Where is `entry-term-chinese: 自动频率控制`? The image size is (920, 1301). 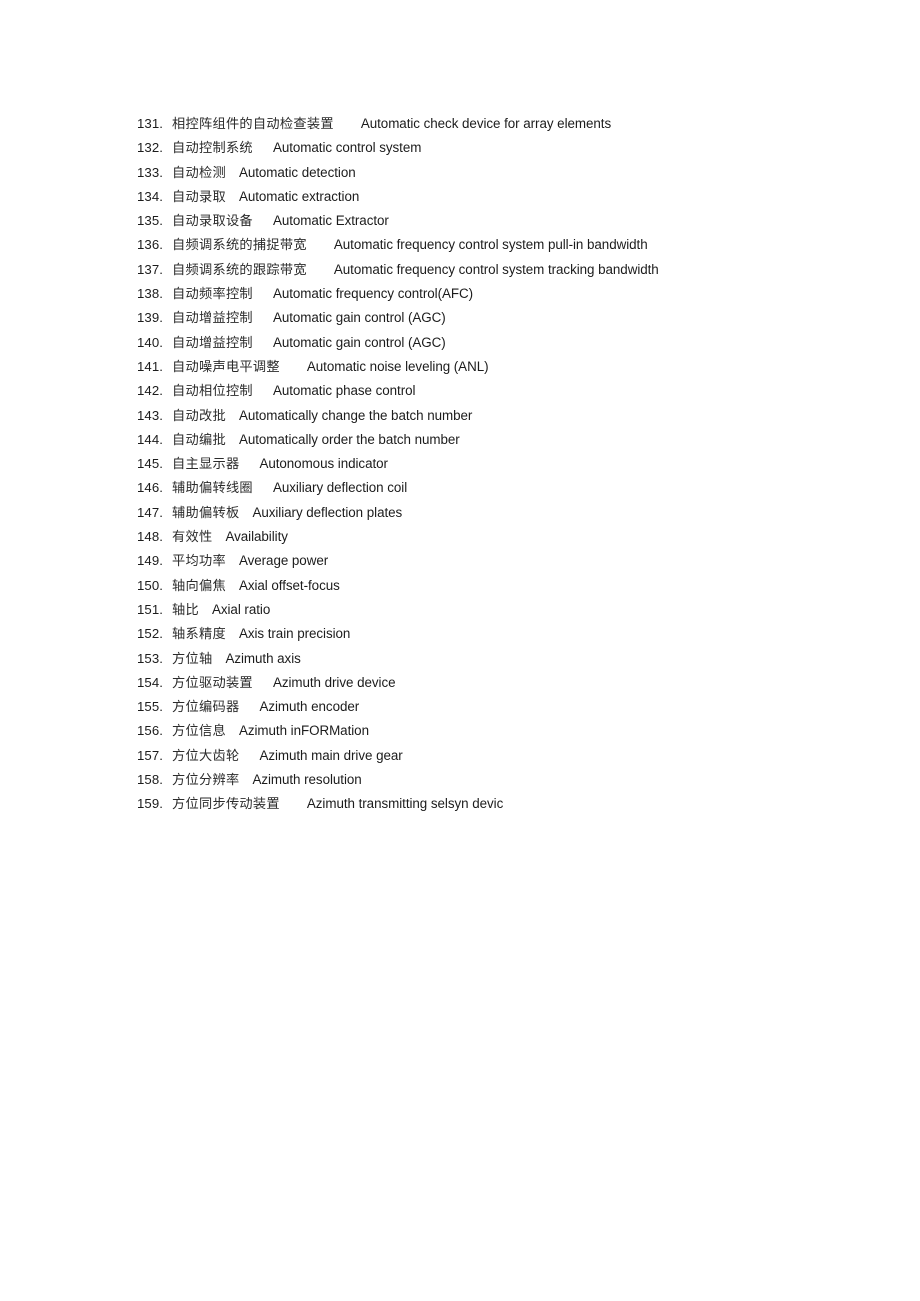
entry-term-chinese: 自动频率控制 is located at coordinates (212, 295).